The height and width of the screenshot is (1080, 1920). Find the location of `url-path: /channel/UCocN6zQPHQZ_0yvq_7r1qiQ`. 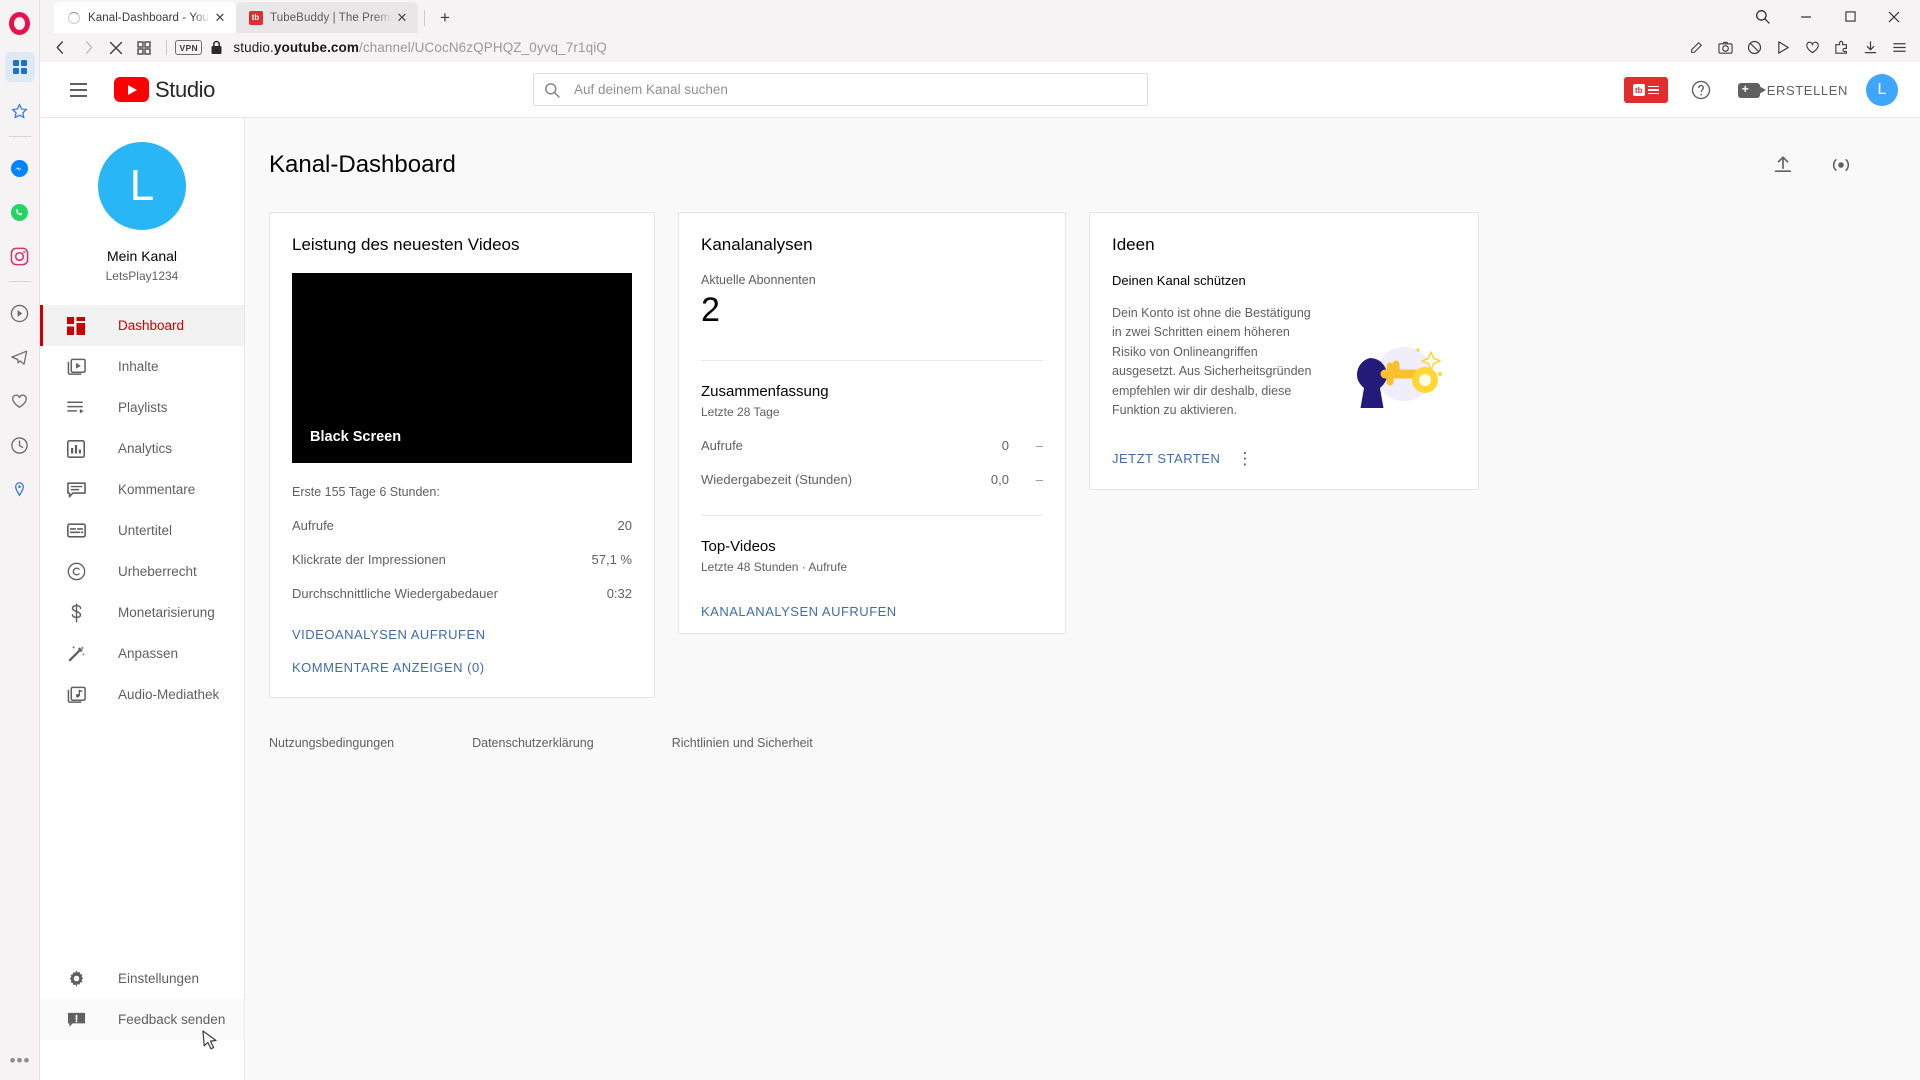

url-path: /channel/UCocN6zQPHQZ_0yvq_7r1qiQ is located at coordinates (482, 47).